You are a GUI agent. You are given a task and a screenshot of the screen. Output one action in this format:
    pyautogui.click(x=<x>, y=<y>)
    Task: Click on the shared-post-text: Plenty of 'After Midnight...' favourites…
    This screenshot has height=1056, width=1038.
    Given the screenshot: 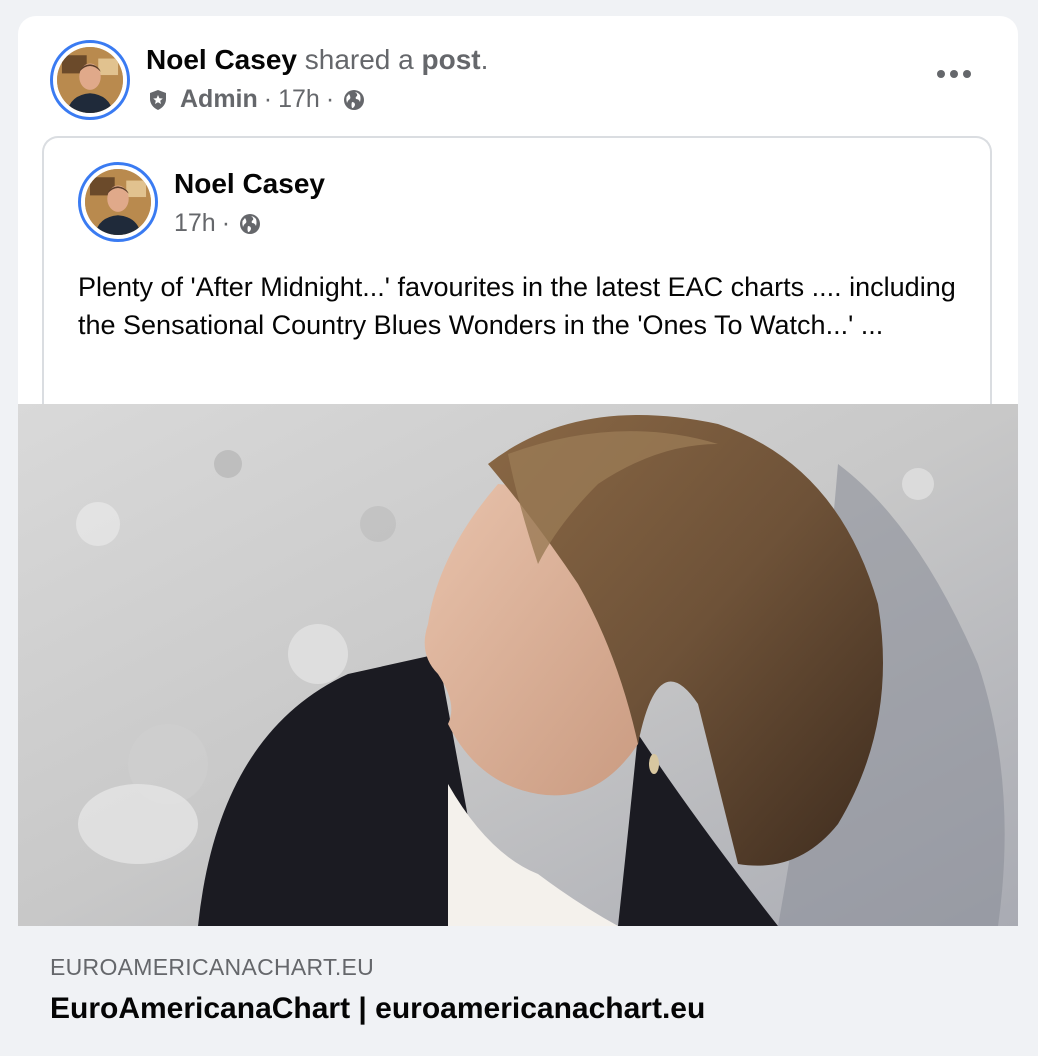 What is the action you would take?
    pyautogui.click(x=517, y=306)
    